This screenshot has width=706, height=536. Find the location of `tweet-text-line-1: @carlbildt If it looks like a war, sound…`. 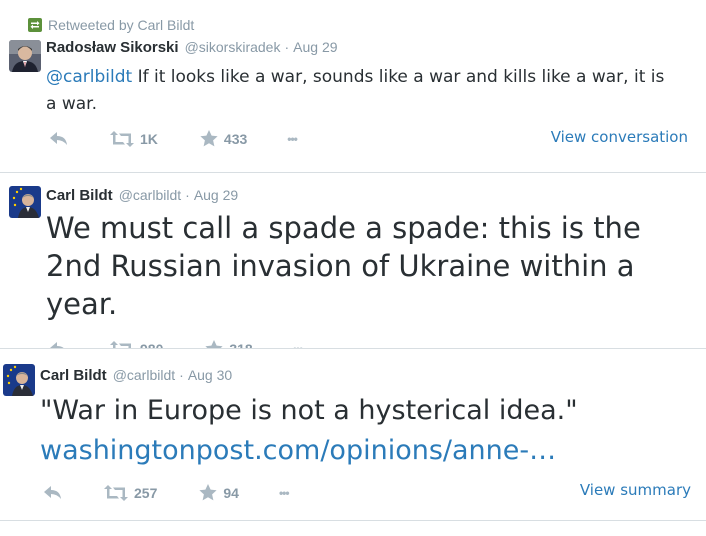

tweet-text-line-1: @carlbildt If it looks like a war, sound… is located at coordinates (371, 77).